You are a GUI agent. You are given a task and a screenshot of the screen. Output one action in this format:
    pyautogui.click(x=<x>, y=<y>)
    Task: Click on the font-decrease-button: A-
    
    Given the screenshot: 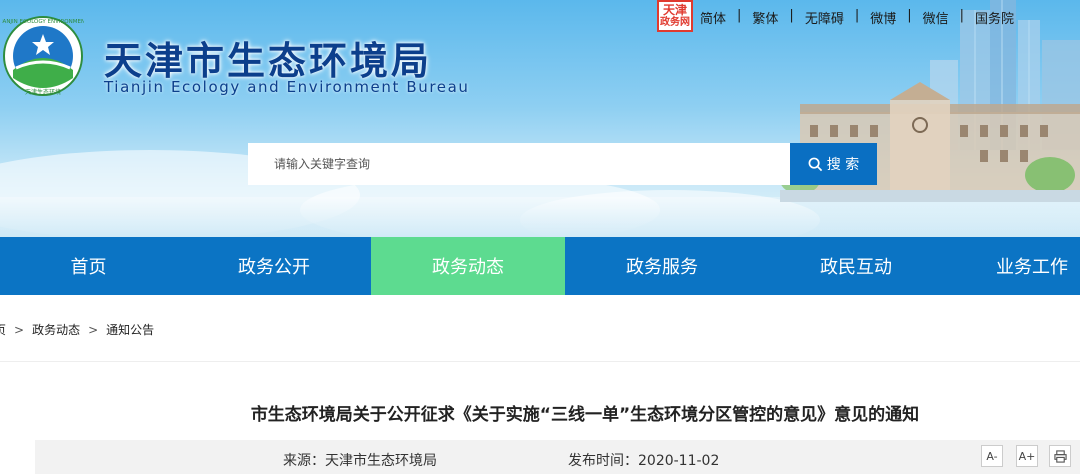 What is the action you would take?
    pyautogui.click(x=992, y=456)
    